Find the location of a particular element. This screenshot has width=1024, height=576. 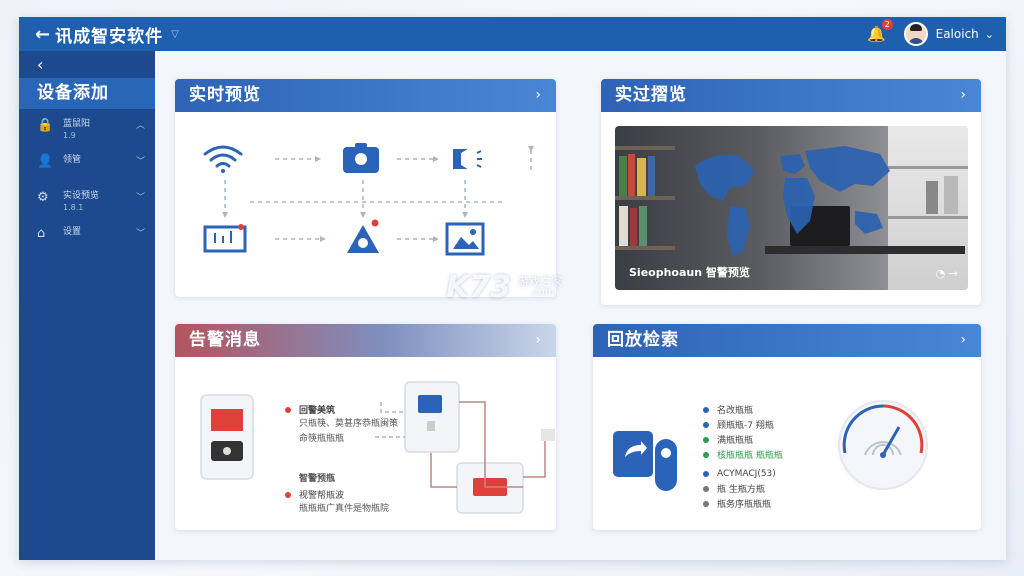

alarm-line: 命筷瓶瓶瓶 is located at coordinates (322, 439).